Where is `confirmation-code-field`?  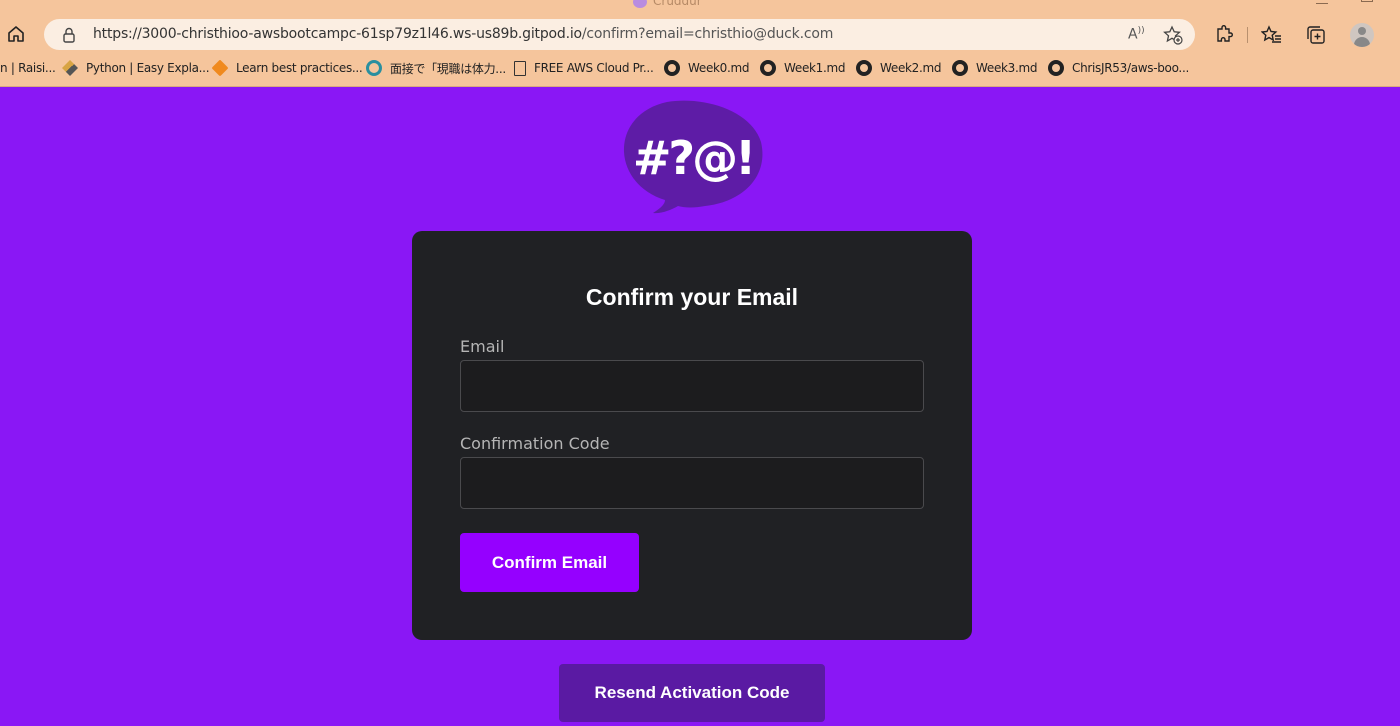
confirmation-code-field is located at coordinates (692, 483).